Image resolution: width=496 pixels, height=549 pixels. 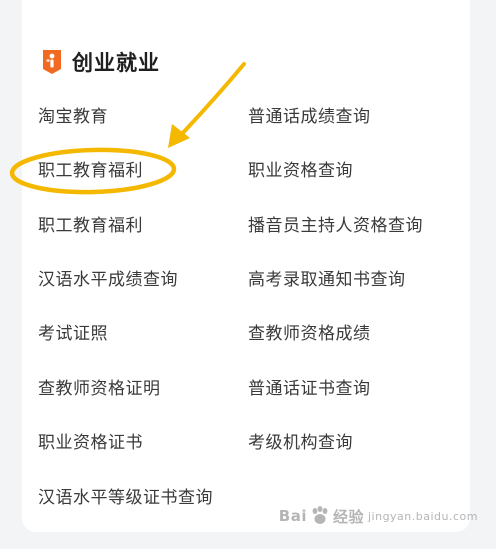 What do you see at coordinates (422, 516) in the screenshot?
I see `watermark-domain: jingyan.baidu.com` at bounding box center [422, 516].